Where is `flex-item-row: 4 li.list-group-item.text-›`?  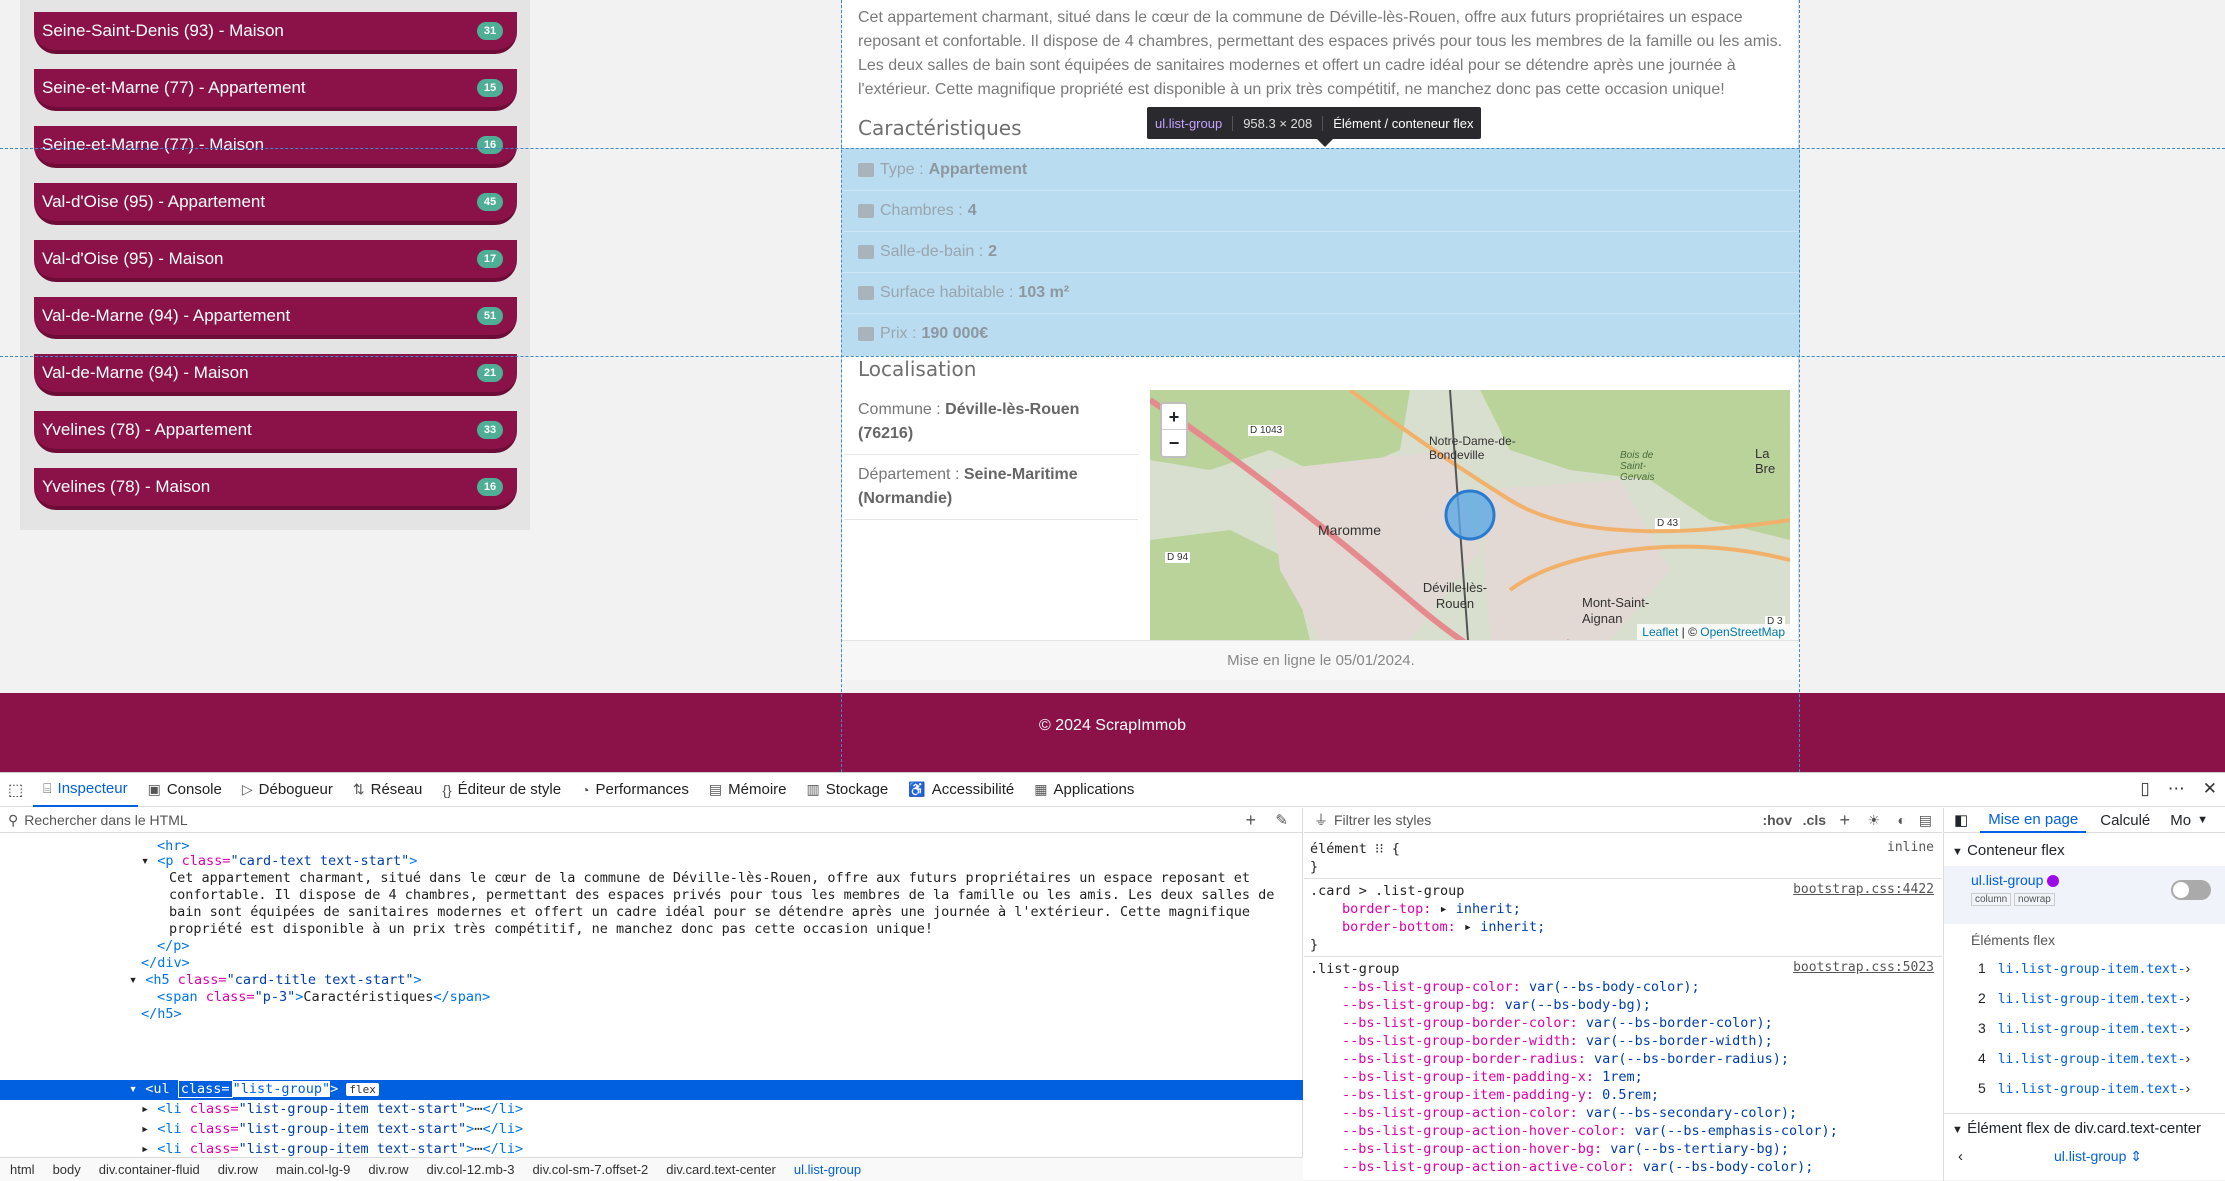
flex-item-row: 4 li.list-group-item.text-› is located at coordinates (2084, 1058).